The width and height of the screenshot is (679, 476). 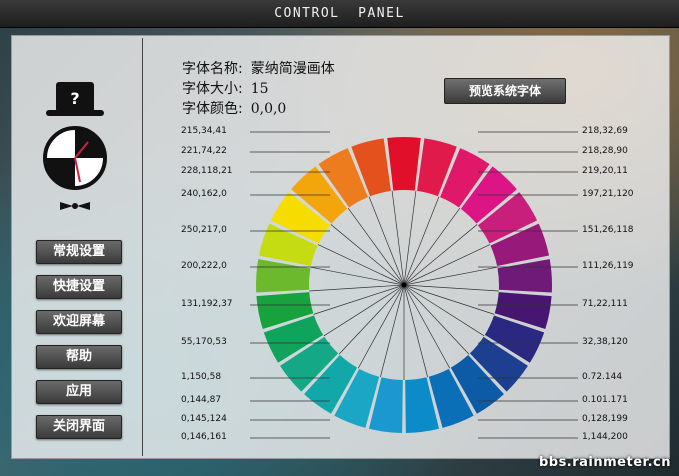 I want to click on color-label-right: 111,26,119, so click(x=608, y=266).